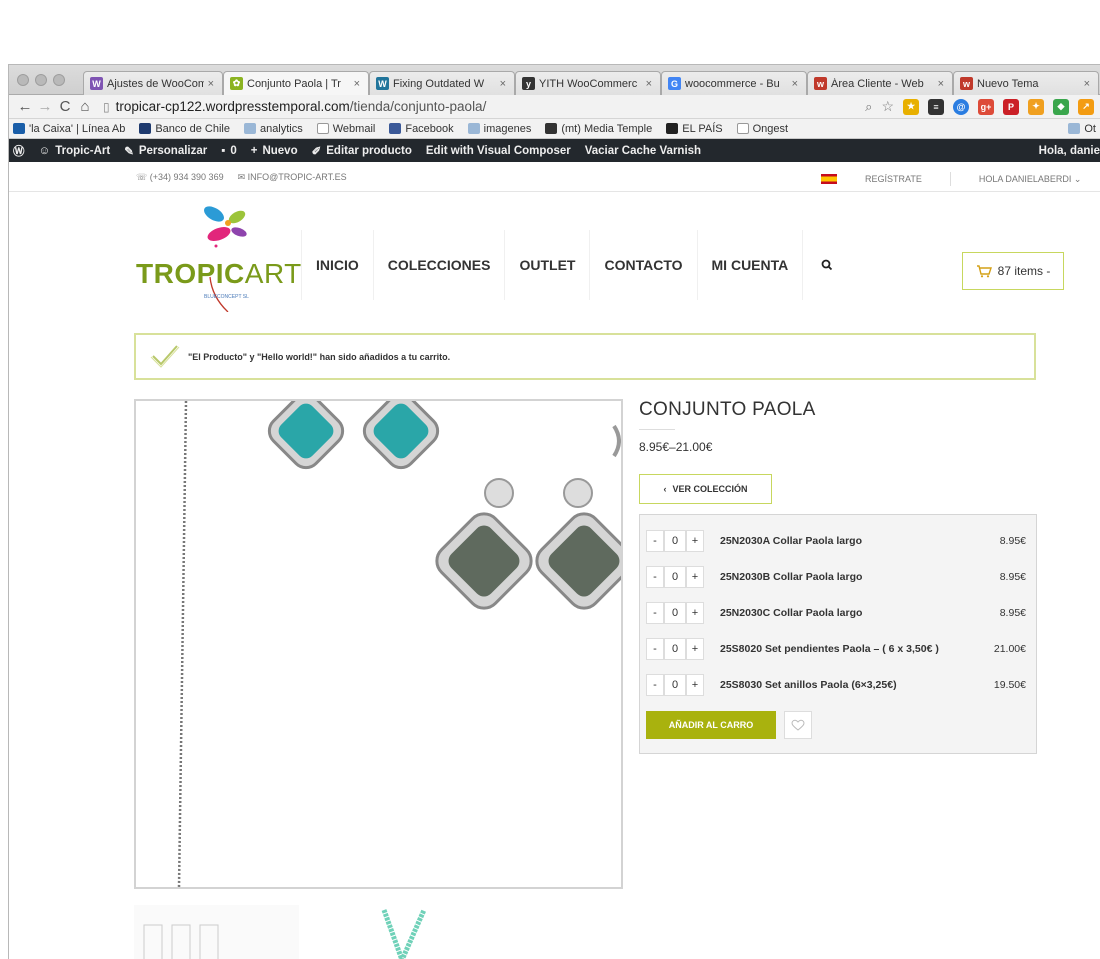  What do you see at coordinates (345, 129) in the screenshot?
I see `bookmark-webmail: Webmail` at bounding box center [345, 129].